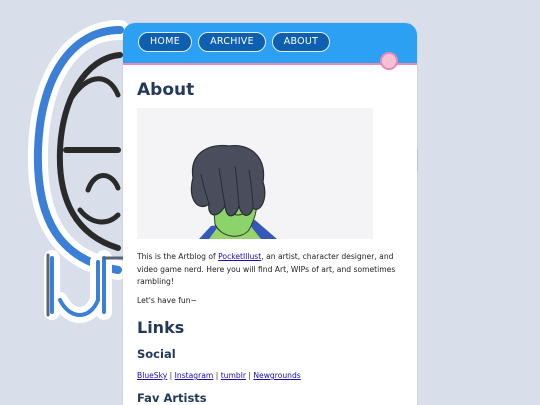  Describe the element at coordinates (389, 61) in the screenshot. I see `theme-toggle-knob` at that location.